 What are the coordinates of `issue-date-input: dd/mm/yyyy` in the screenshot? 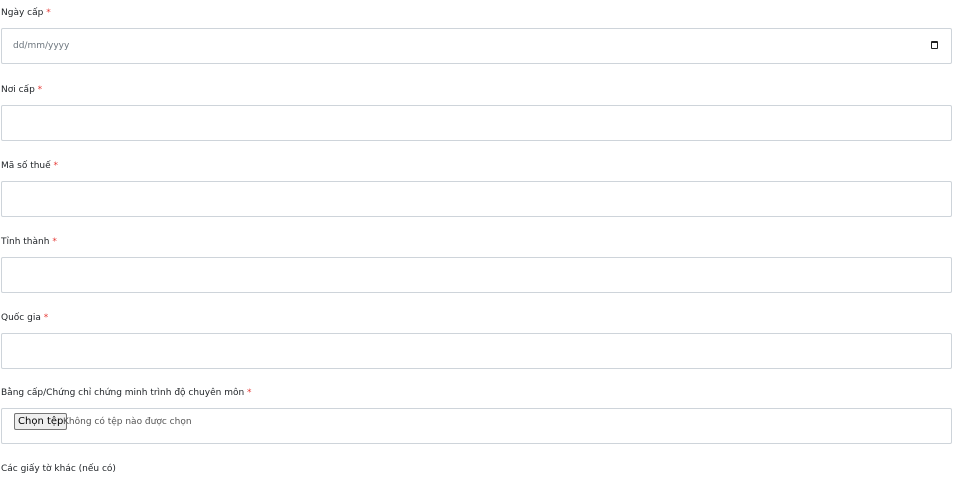 It's located at (476, 46).